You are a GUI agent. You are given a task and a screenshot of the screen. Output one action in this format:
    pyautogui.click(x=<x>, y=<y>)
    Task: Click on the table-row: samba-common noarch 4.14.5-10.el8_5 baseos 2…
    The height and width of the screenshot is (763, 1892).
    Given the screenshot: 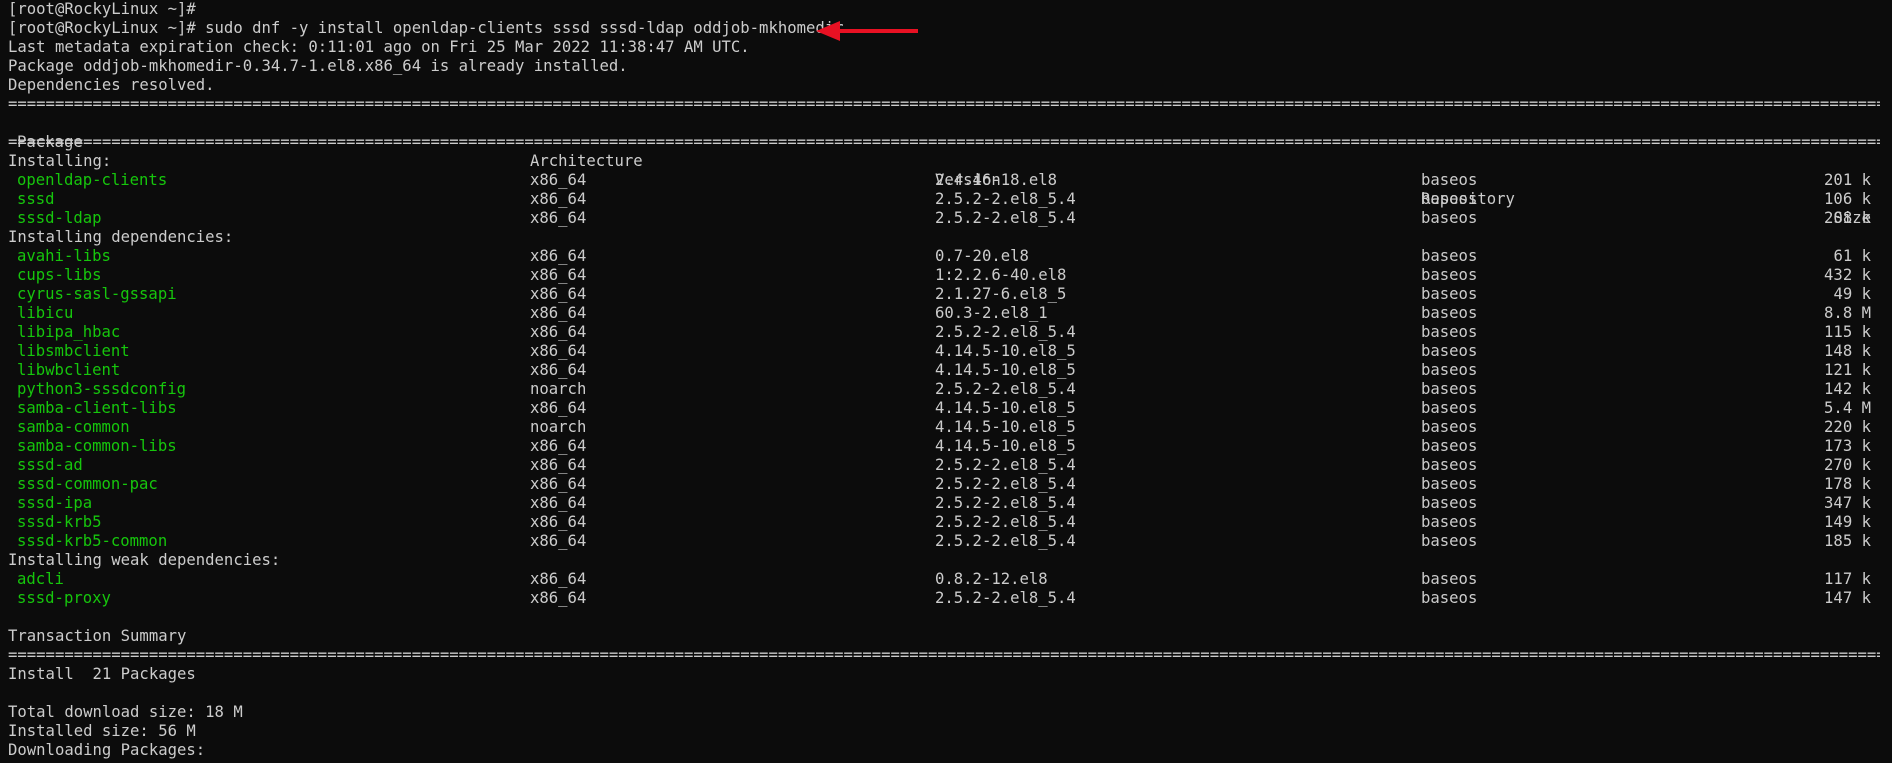 What is the action you would take?
    pyautogui.click(x=946, y=427)
    